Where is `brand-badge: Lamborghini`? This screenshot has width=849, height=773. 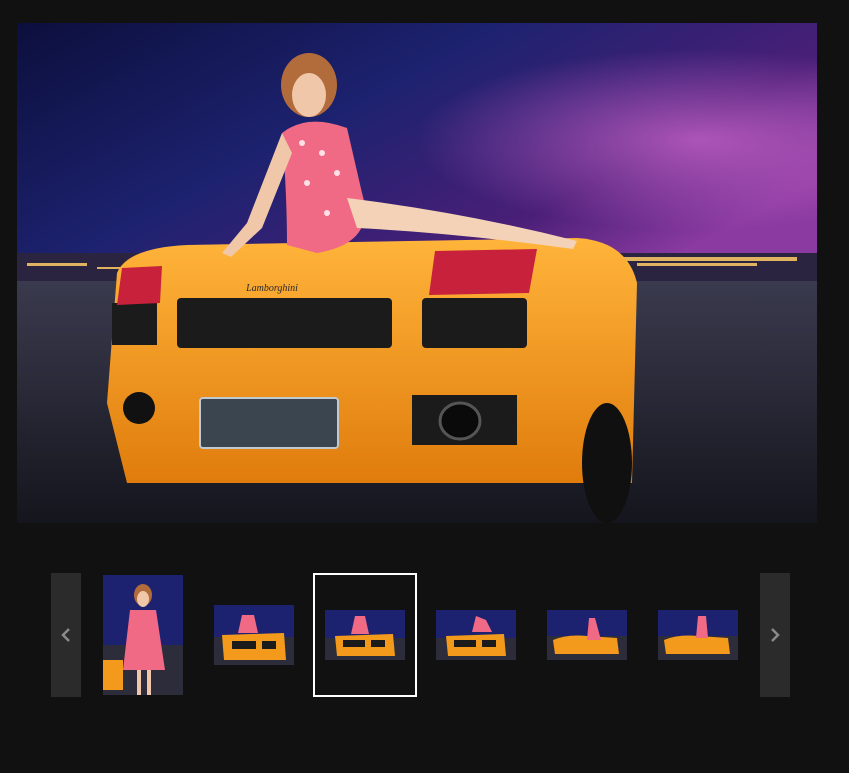 brand-badge: Lamborghini is located at coordinates (271, 288).